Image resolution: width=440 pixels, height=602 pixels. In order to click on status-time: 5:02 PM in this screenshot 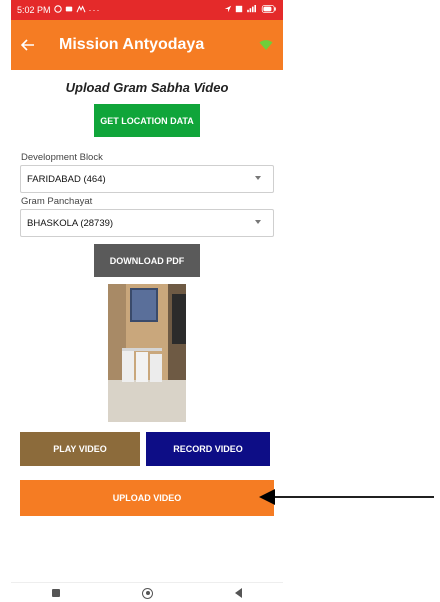, I will do `click(34, 10)`.